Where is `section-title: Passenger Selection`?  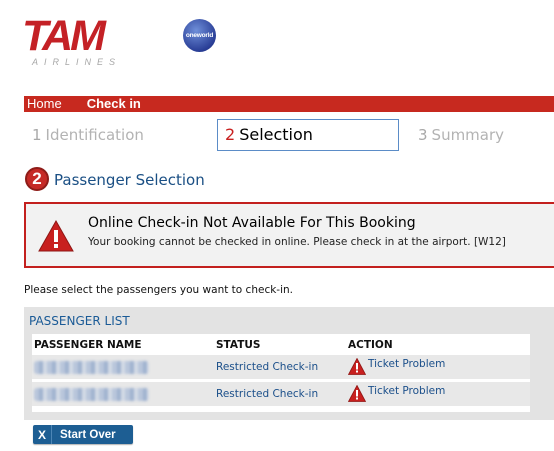 section-title: Passenger Selection is located at coordinates (129, 180).